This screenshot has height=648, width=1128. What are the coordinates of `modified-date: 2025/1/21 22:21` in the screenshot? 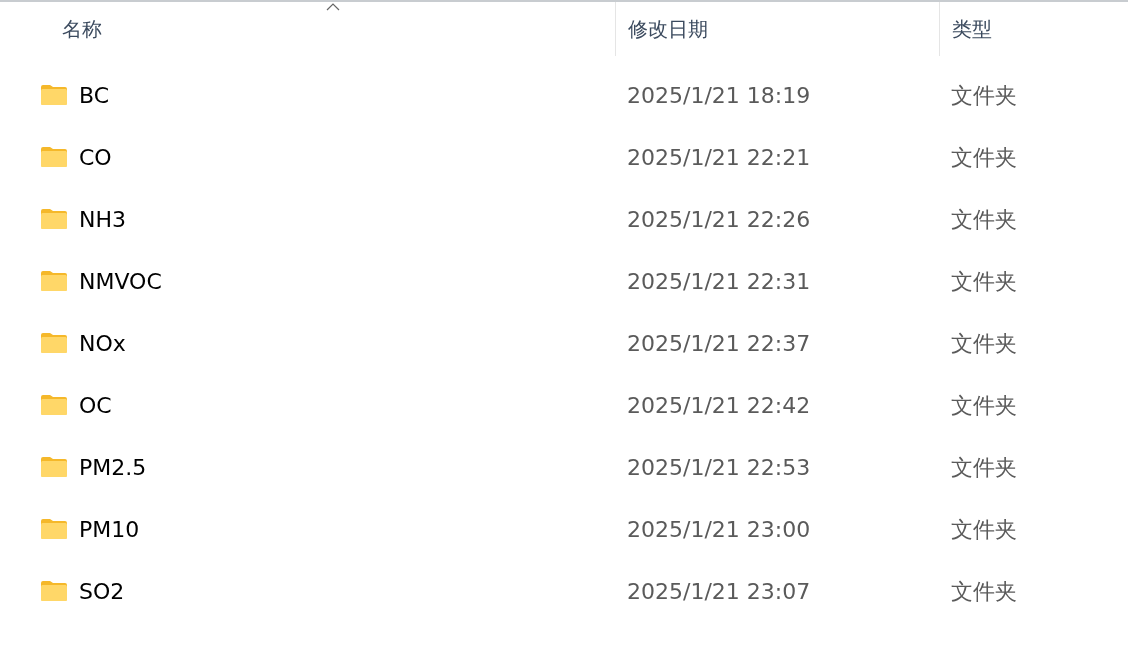 It's located at (719, 157).